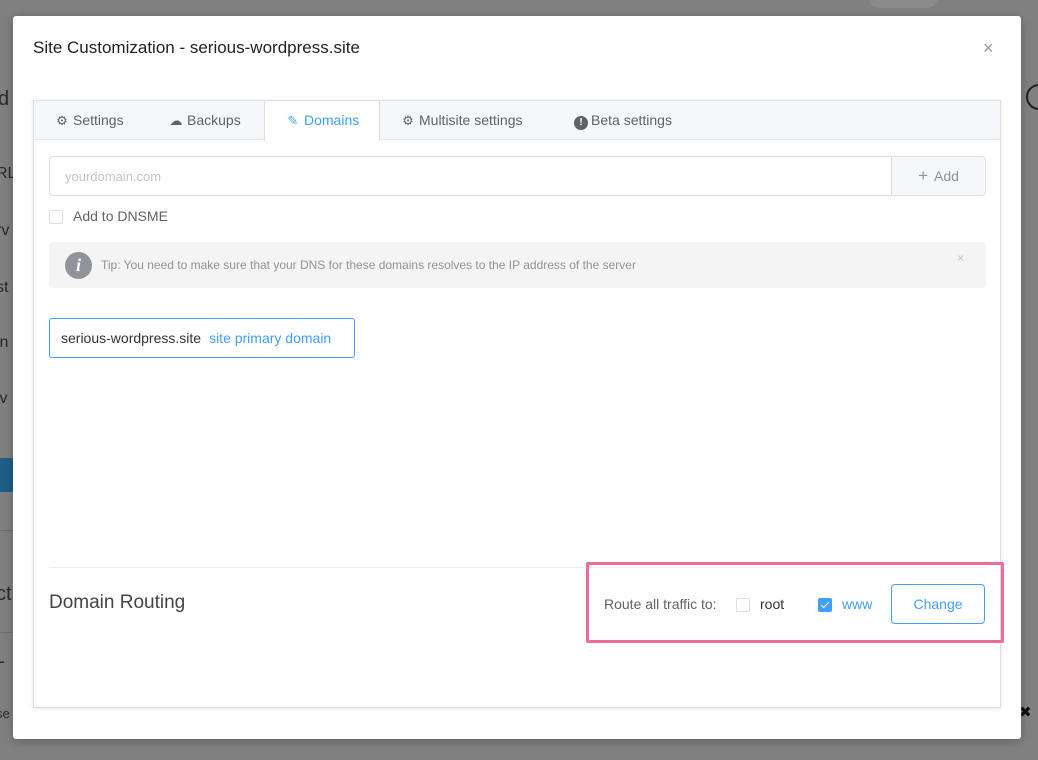 This screenshot has height=760, width=1038. I want to click on root-label: root, so click(772, 604).